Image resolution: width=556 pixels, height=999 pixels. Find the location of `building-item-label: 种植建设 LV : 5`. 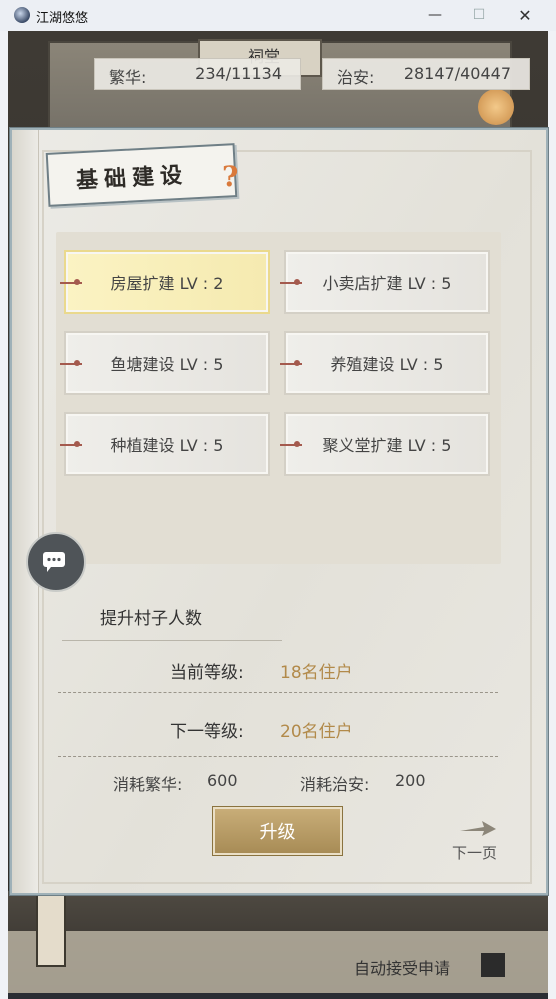

building-item-label: 种植建设 LV : 5 is located at coordinates (167, 445).